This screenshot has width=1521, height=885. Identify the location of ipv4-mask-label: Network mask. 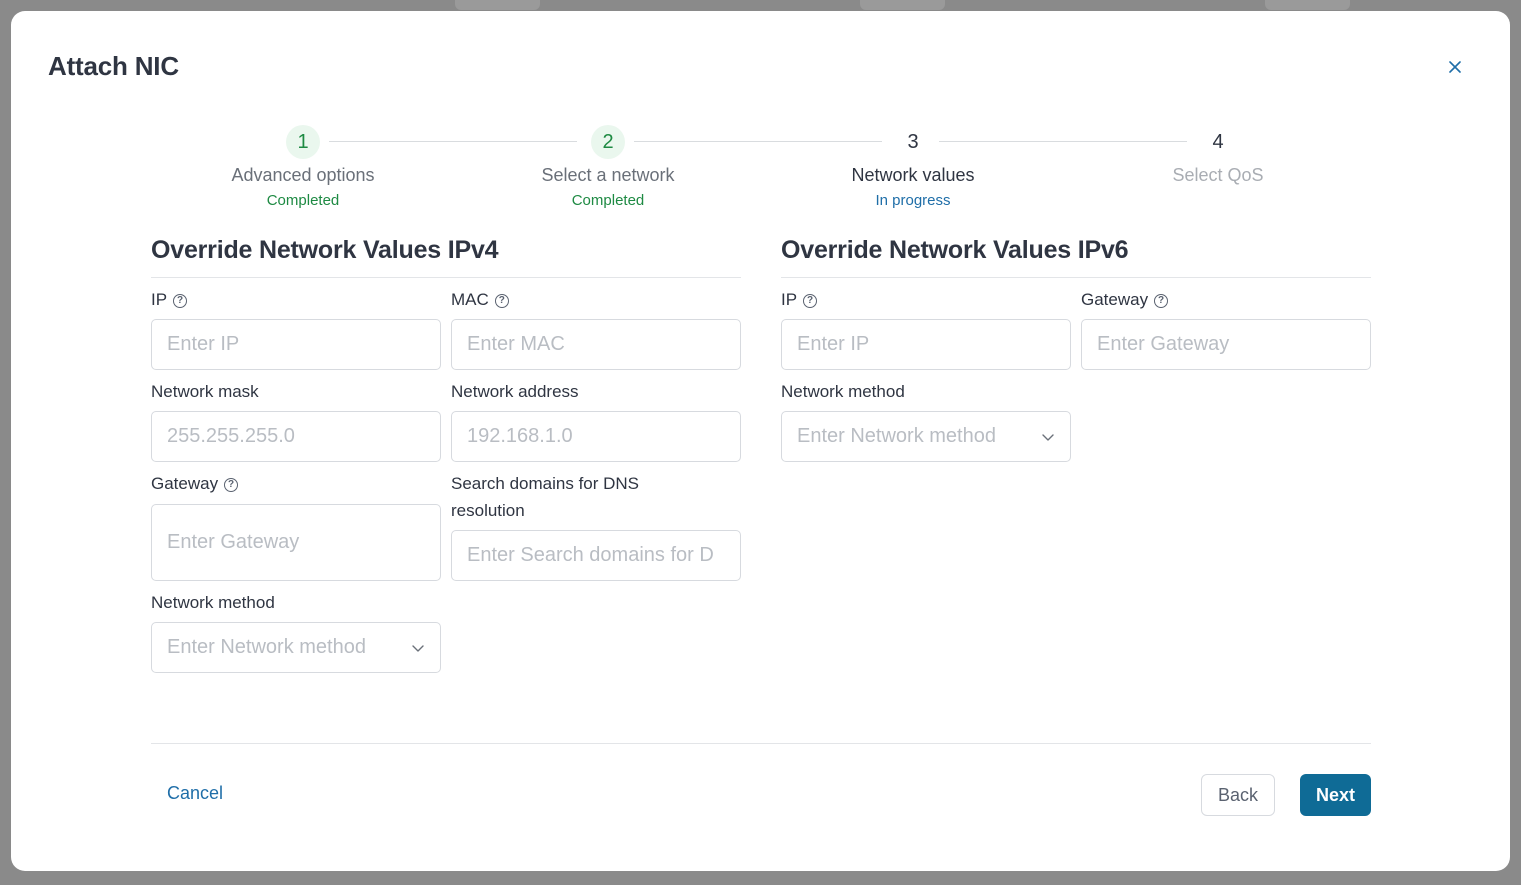
(205, 391).